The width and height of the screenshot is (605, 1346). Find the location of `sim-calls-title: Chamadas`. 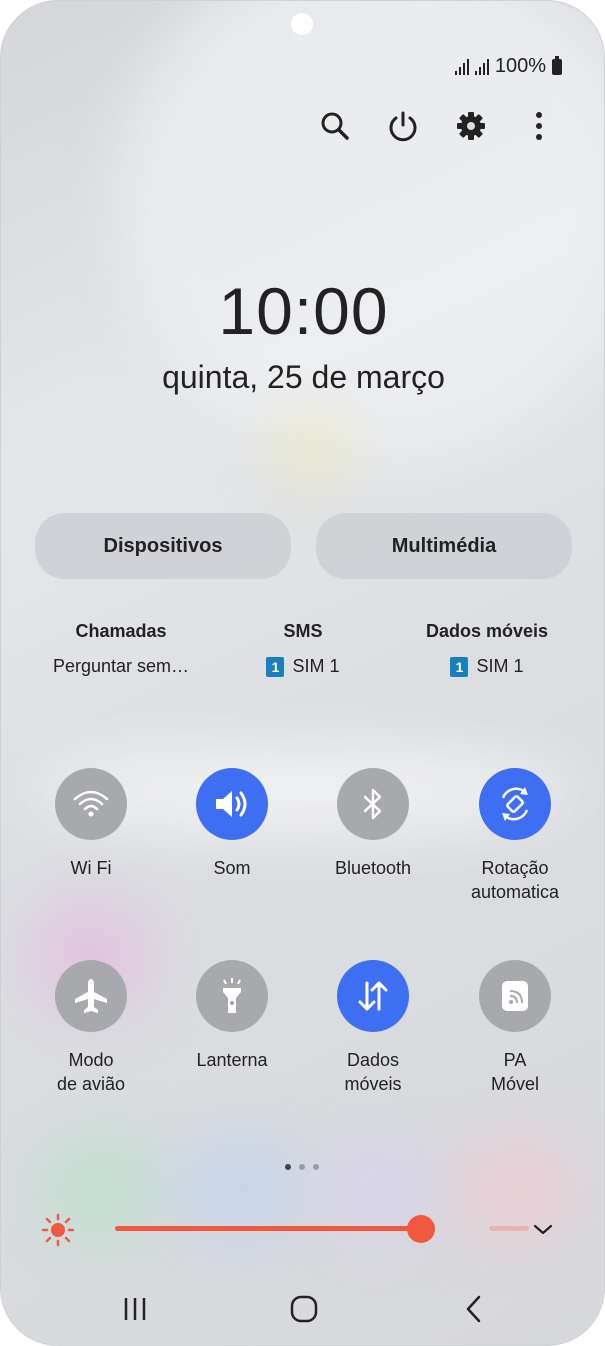

sim-calls-title: Chamadas is located at coordinates (121, 631).